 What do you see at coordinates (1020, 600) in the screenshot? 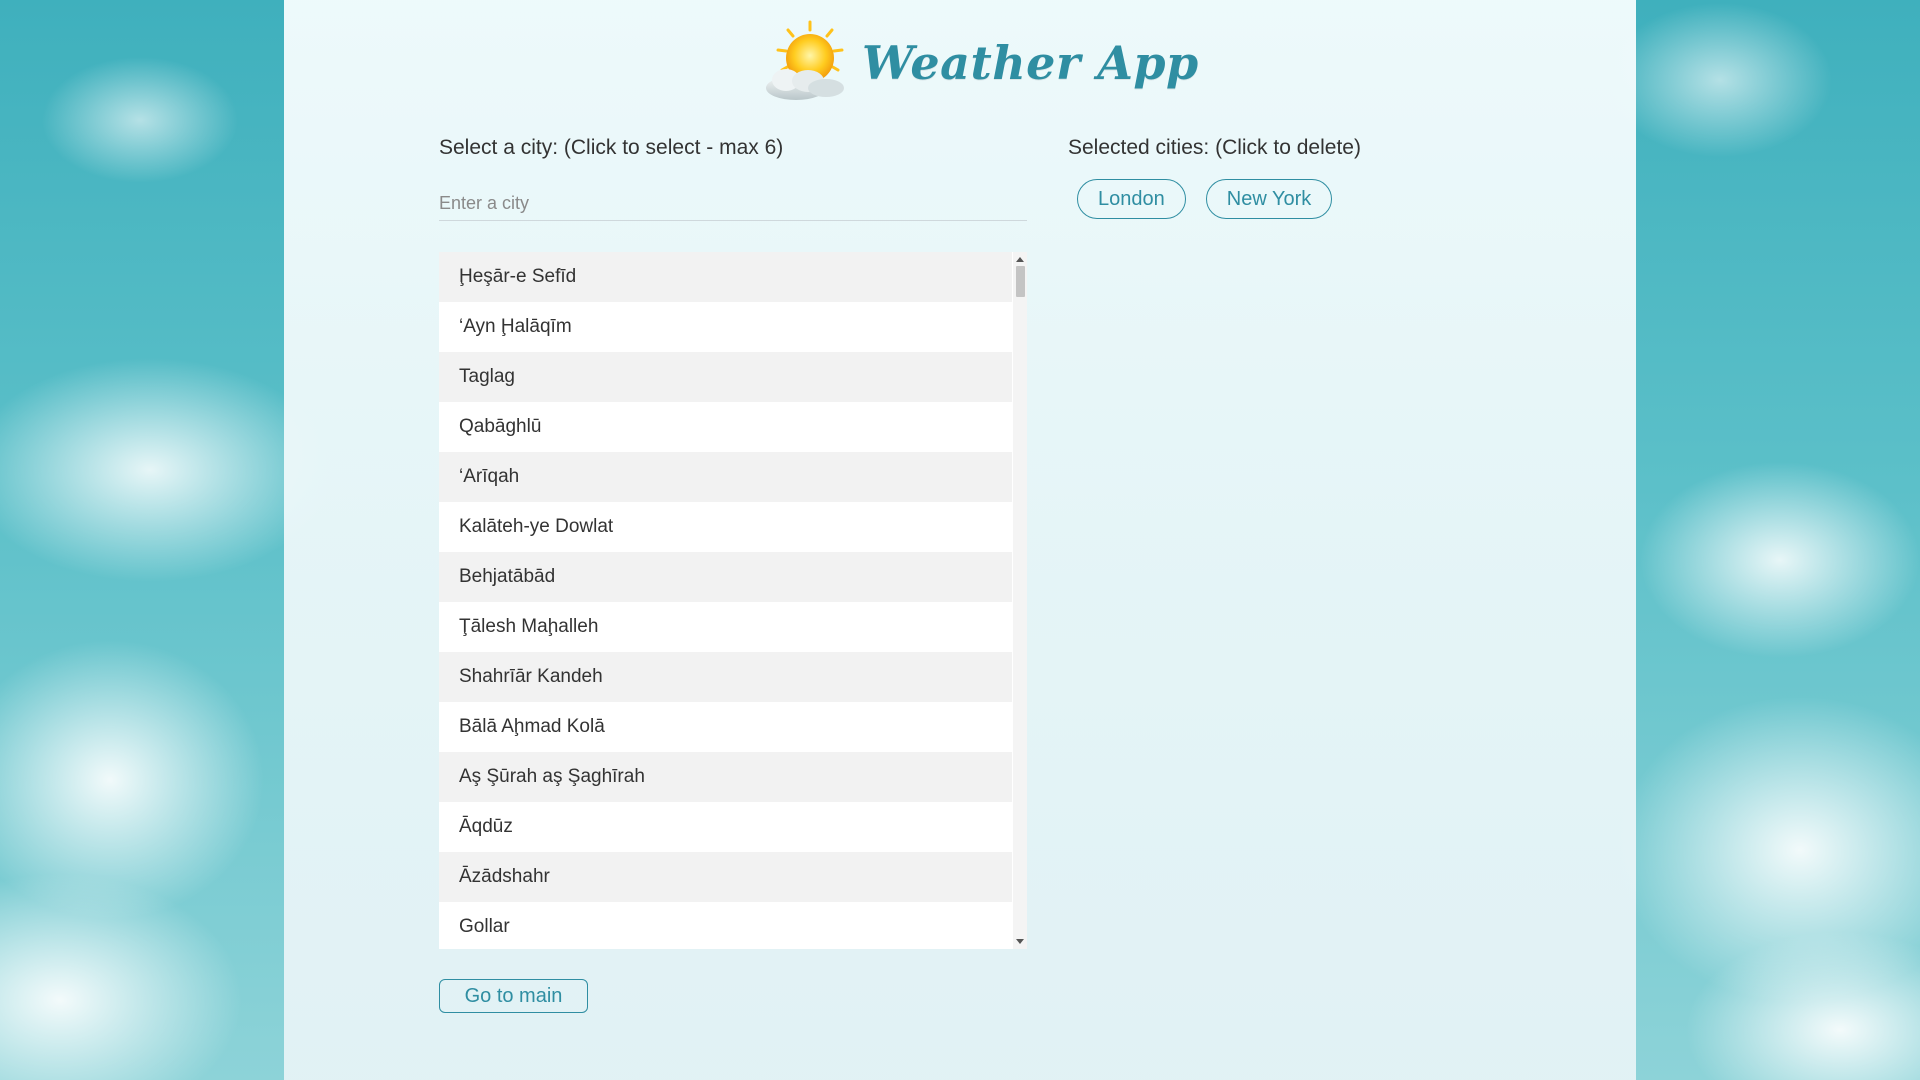
I see `city-list-scrollbar` at bounding box center [1020, 600].